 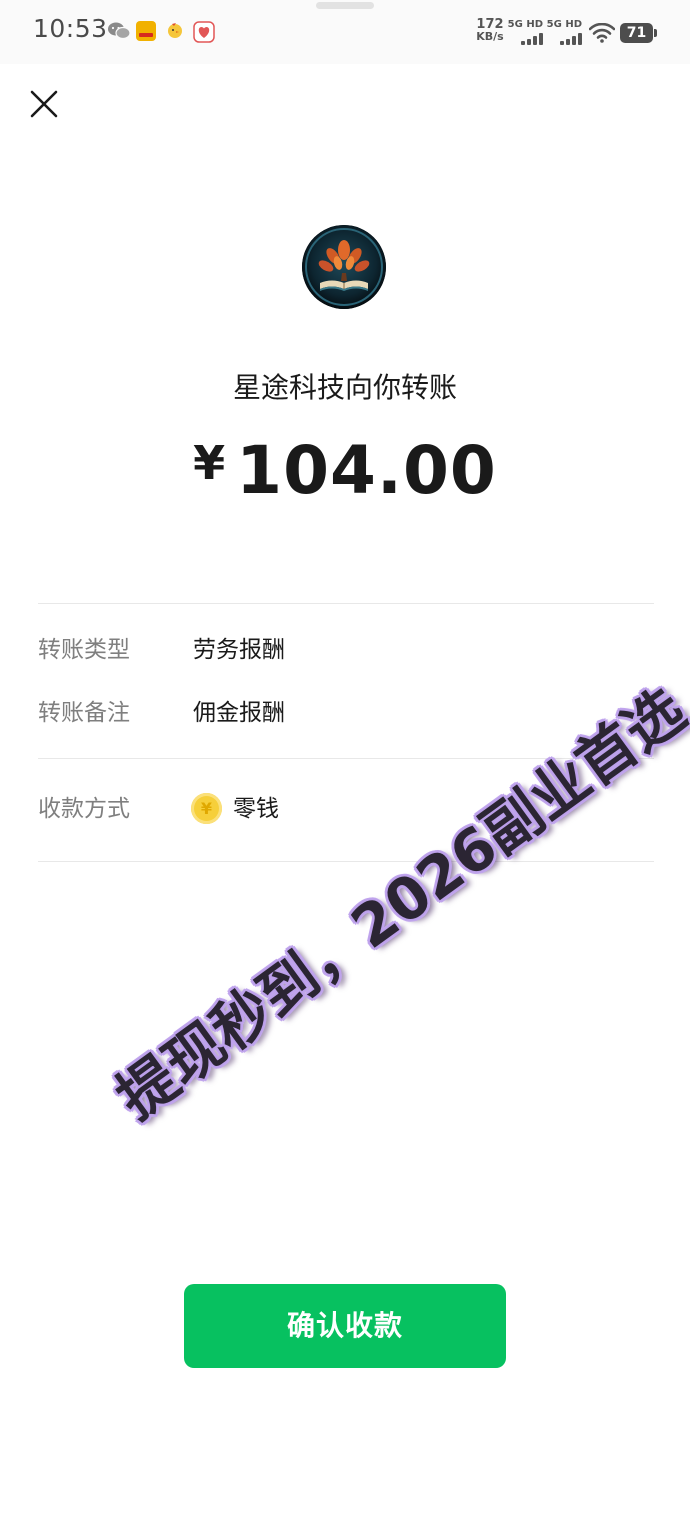 What do you see at coordinates (210, 463) in the screenshot?
I see `currency-symbol: ¥` at bounding box center [210, 463].